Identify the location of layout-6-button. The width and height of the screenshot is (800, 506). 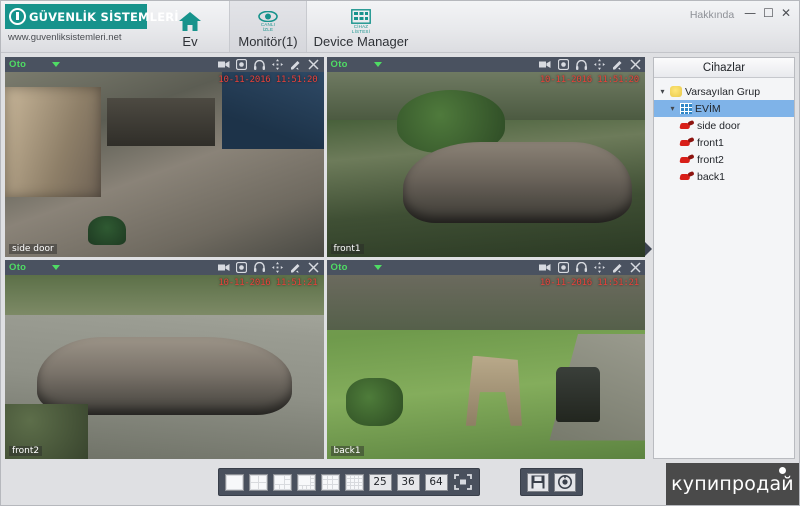
(282, 482).